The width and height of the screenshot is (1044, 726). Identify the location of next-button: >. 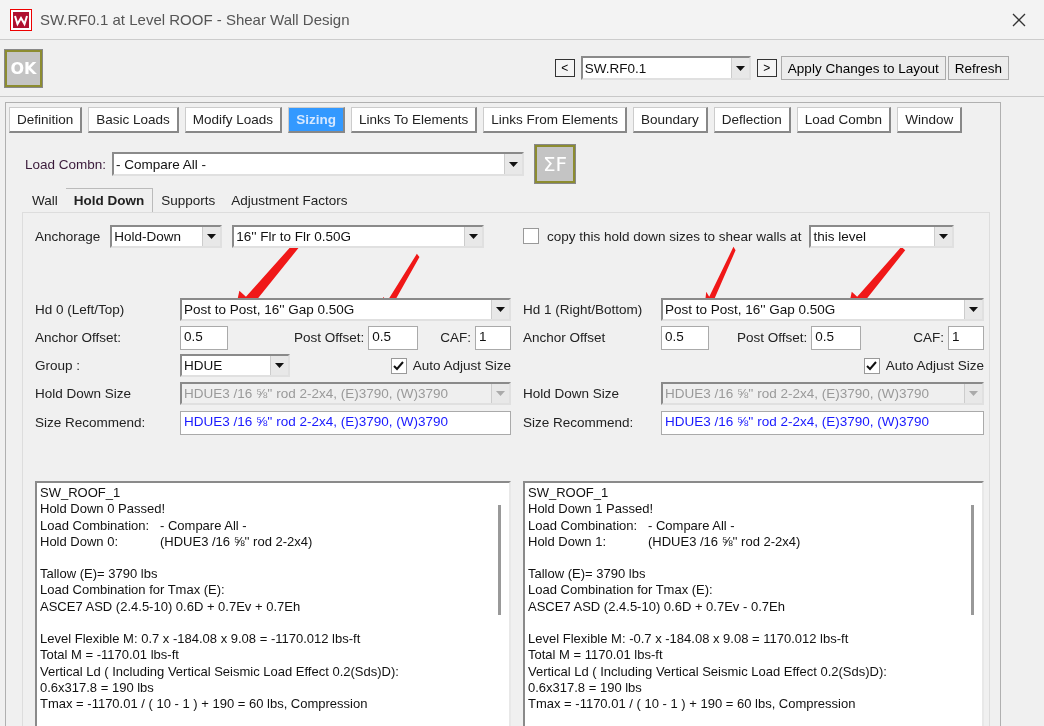
(766, 68).